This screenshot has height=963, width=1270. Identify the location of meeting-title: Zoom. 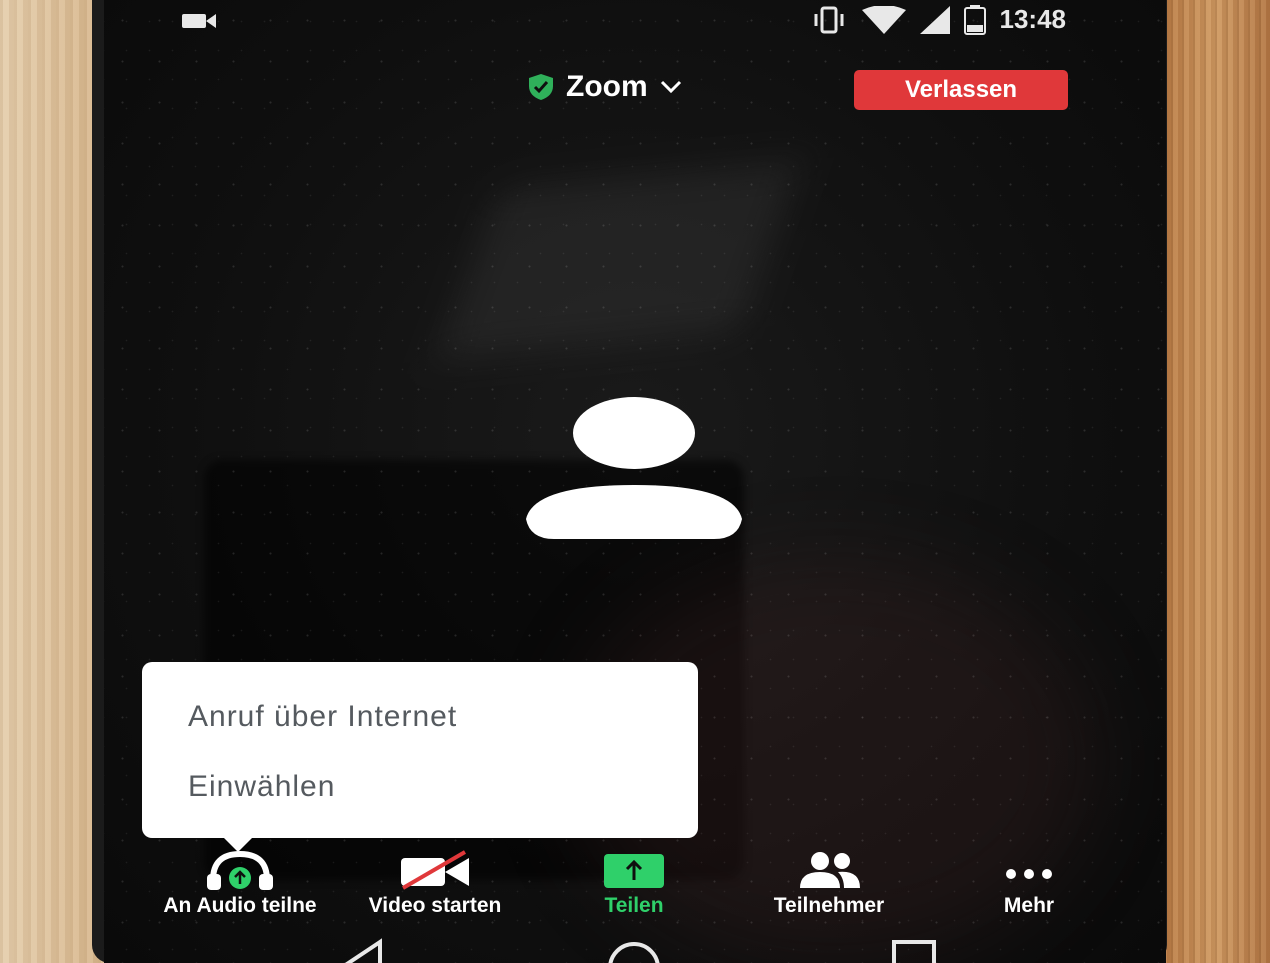
(607, 86).